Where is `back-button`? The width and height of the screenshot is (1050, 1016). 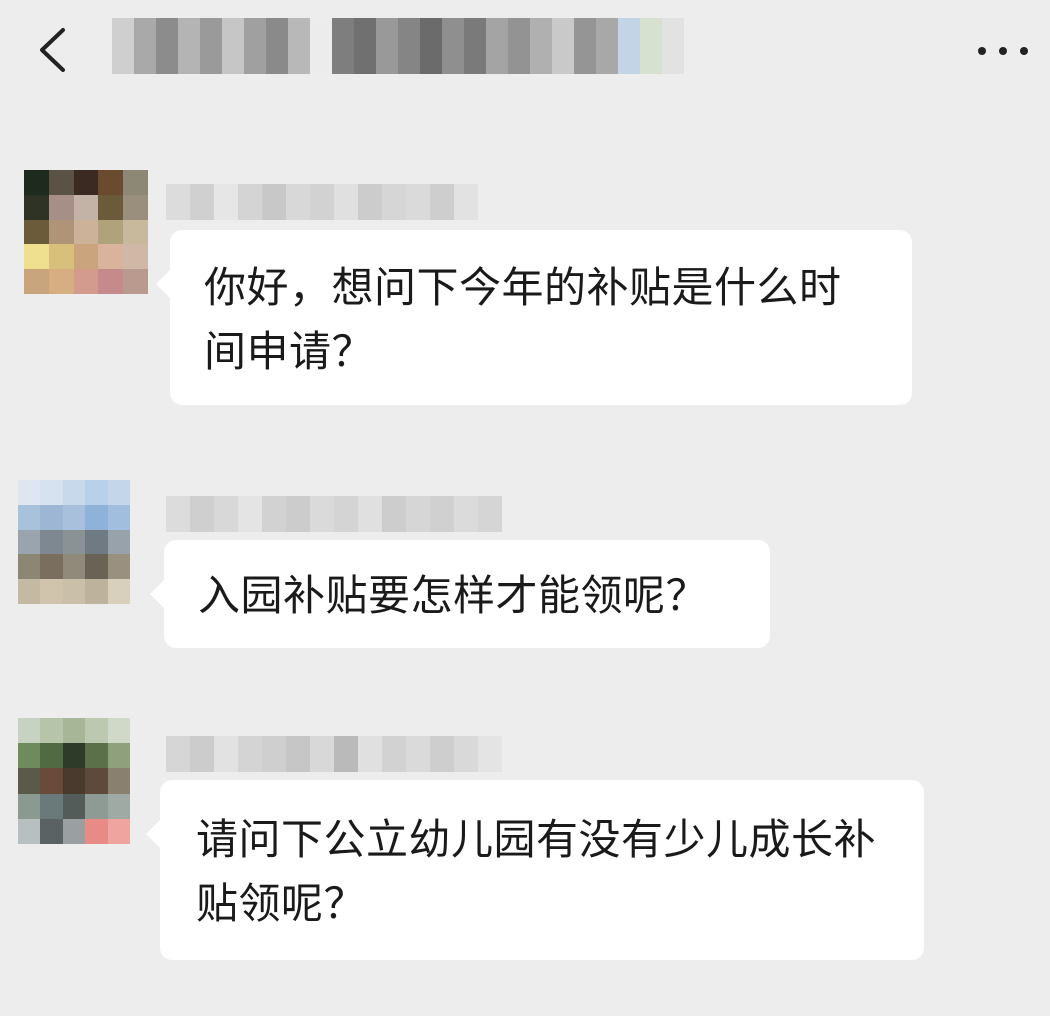 back-button is located at coordinates (55, 50).